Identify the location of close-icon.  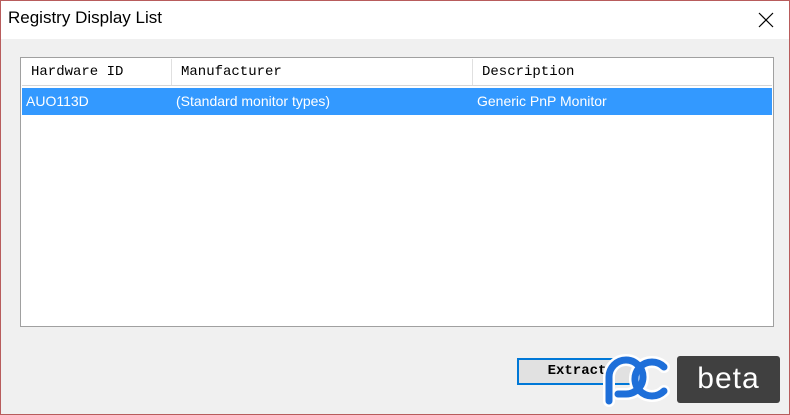
(766, 20).